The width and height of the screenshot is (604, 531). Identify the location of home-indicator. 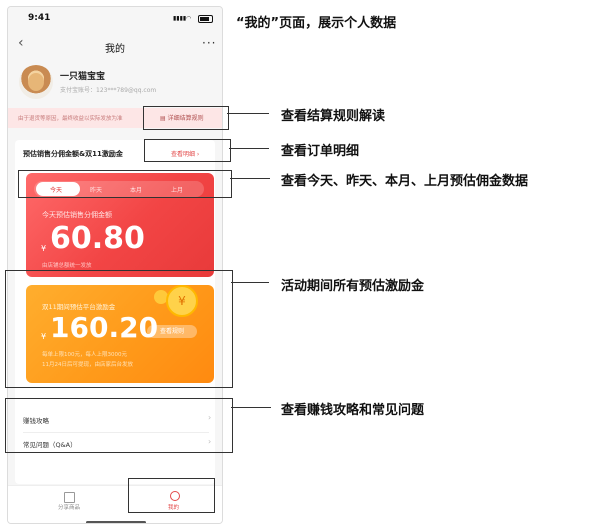
(116, 522).